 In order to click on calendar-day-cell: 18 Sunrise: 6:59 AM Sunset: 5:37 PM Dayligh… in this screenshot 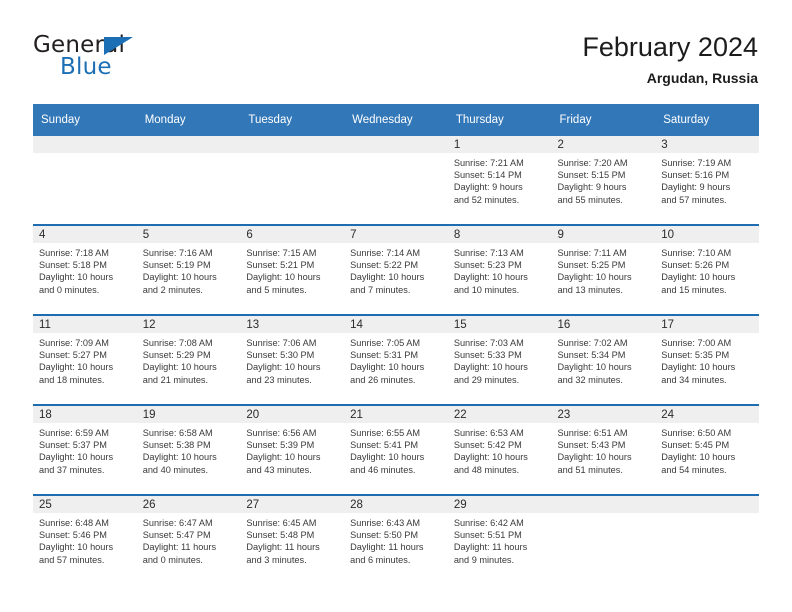, I will do `click(85, 449)`.